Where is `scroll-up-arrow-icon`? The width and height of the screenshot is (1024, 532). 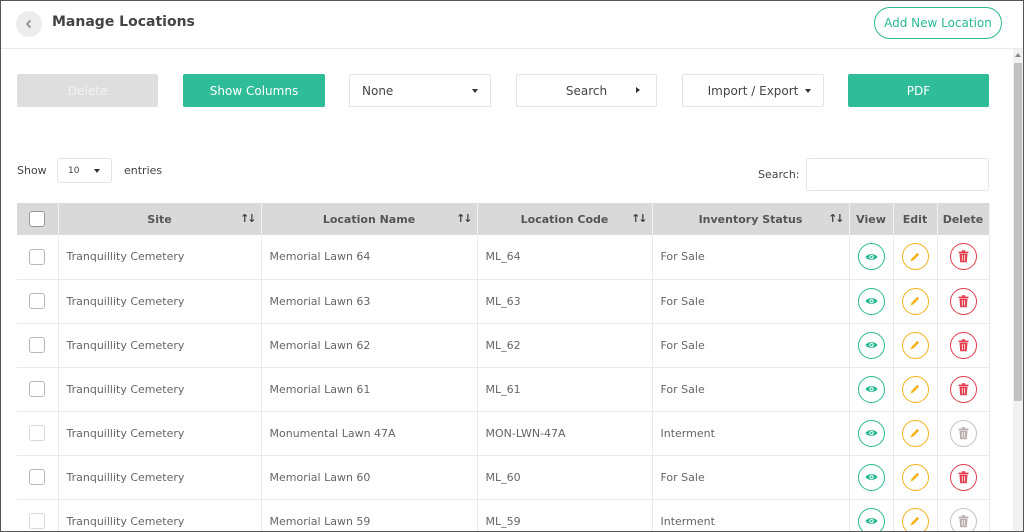
scroll-up-arrow-icon is located at coordinates (1018, 55).